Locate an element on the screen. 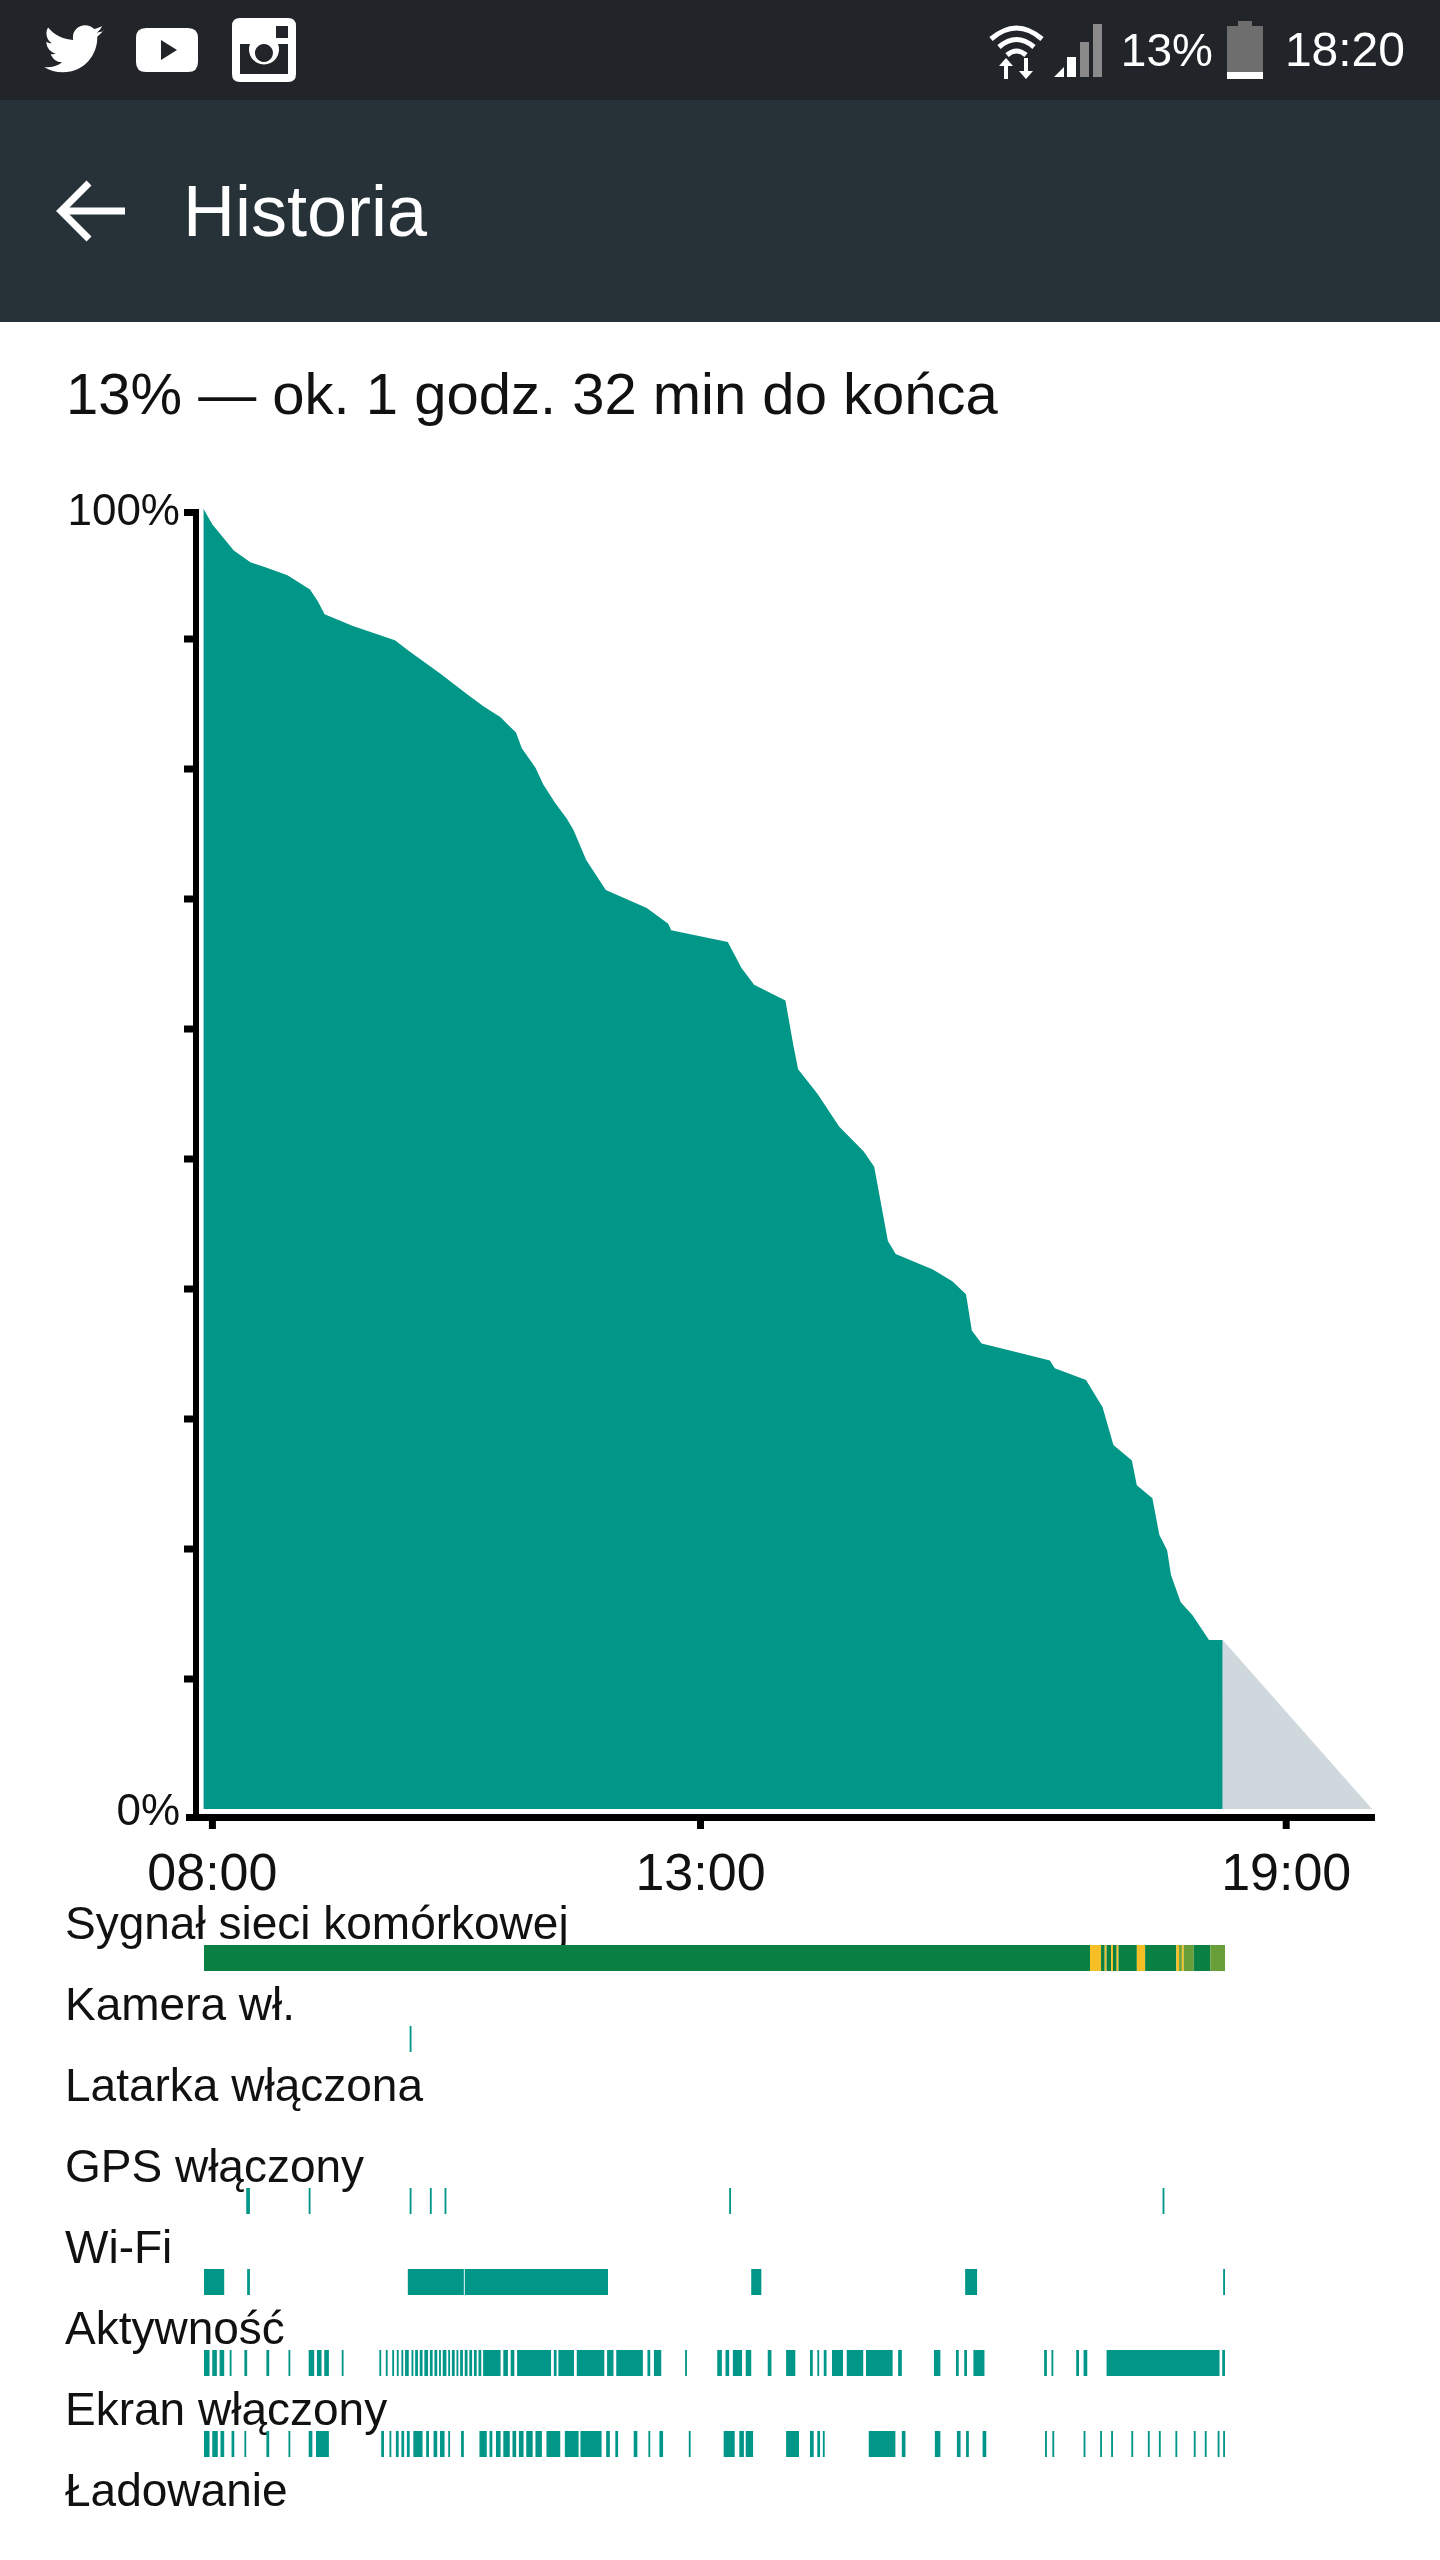 The height and width of the screenshot is (2560, 1440). back-arrow-icon is located at coordinates (90, 211).